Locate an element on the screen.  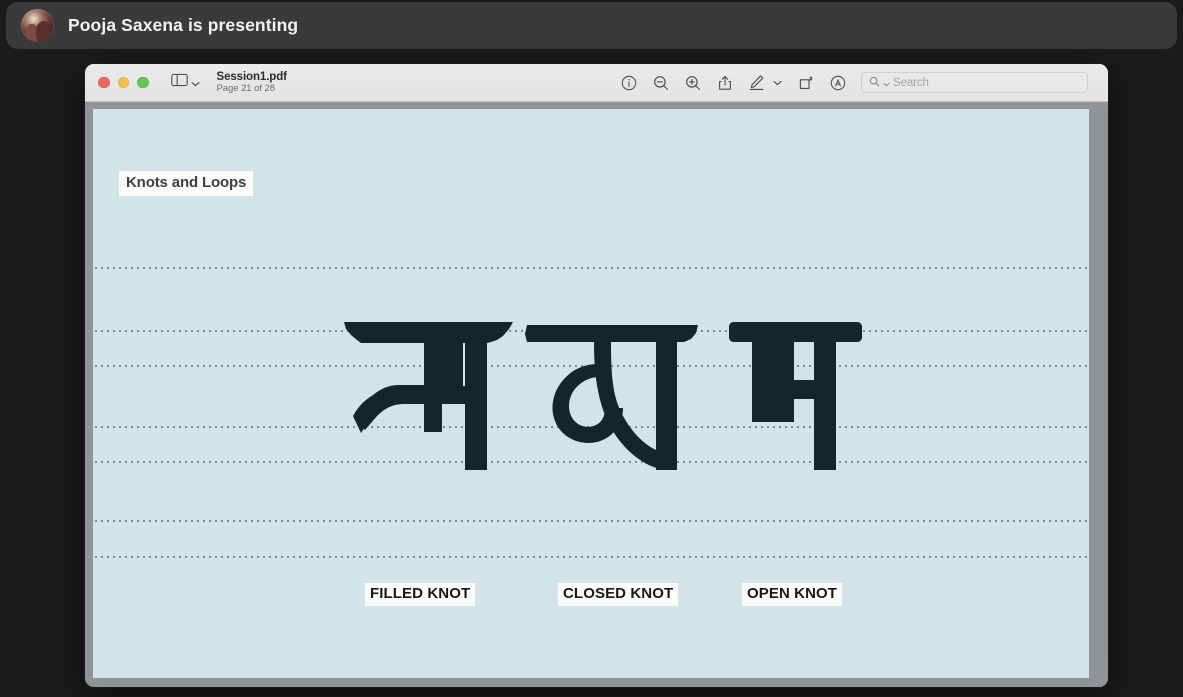
slide-title-chip: Knots and Loops is located at coordinates (186, 183).